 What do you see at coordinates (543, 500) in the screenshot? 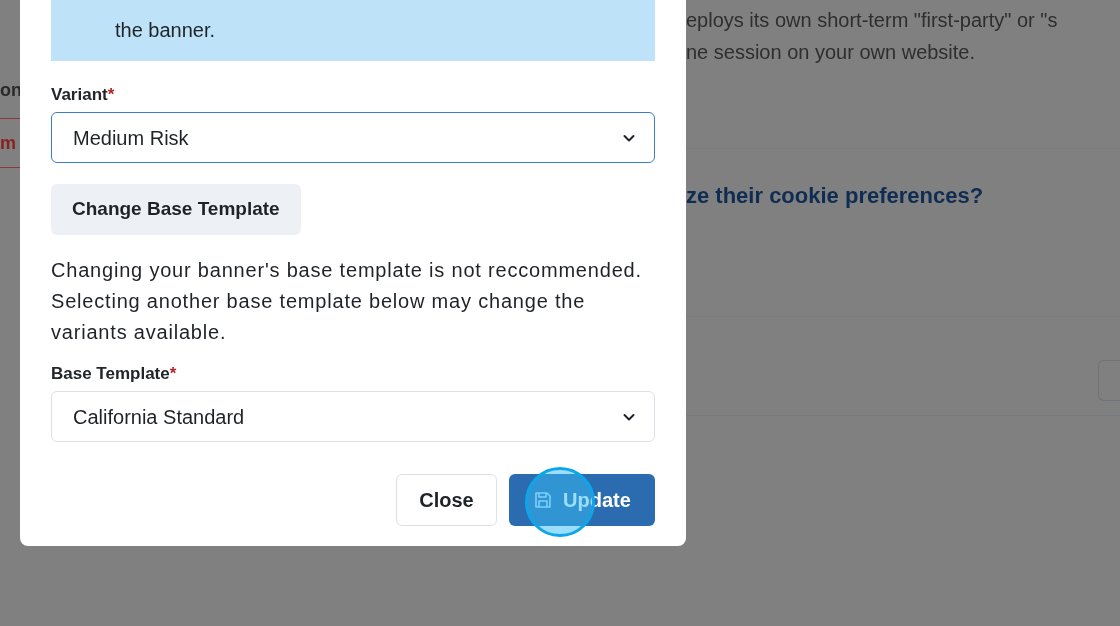
I see `save-icon` at bounding box center [543, 500].